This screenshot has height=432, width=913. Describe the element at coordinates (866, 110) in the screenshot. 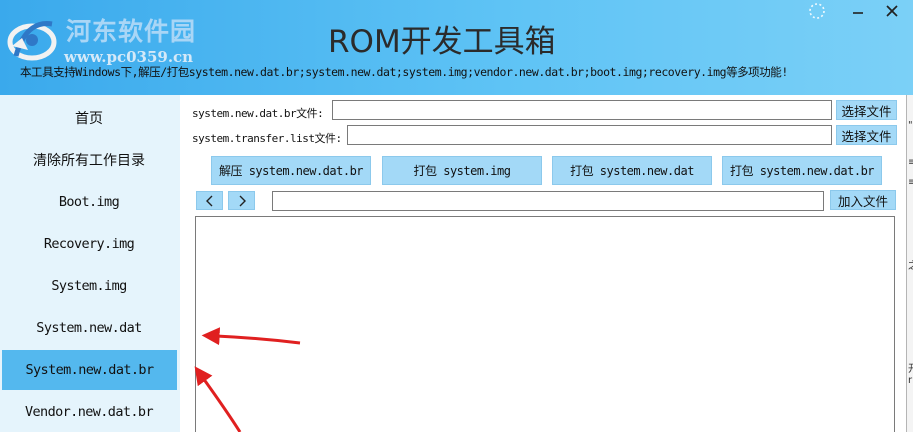

I see `choose-dat-br-file-button: 选择文件` at that location.